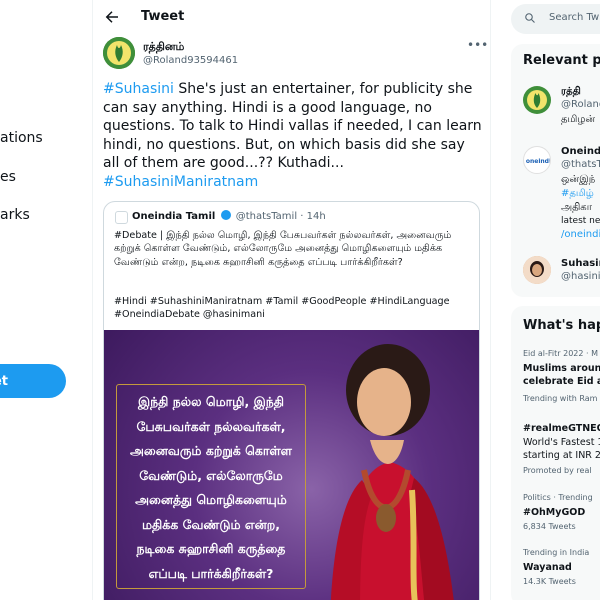  I want to click on whats-happening-title: What's happ, so click(561, 325).